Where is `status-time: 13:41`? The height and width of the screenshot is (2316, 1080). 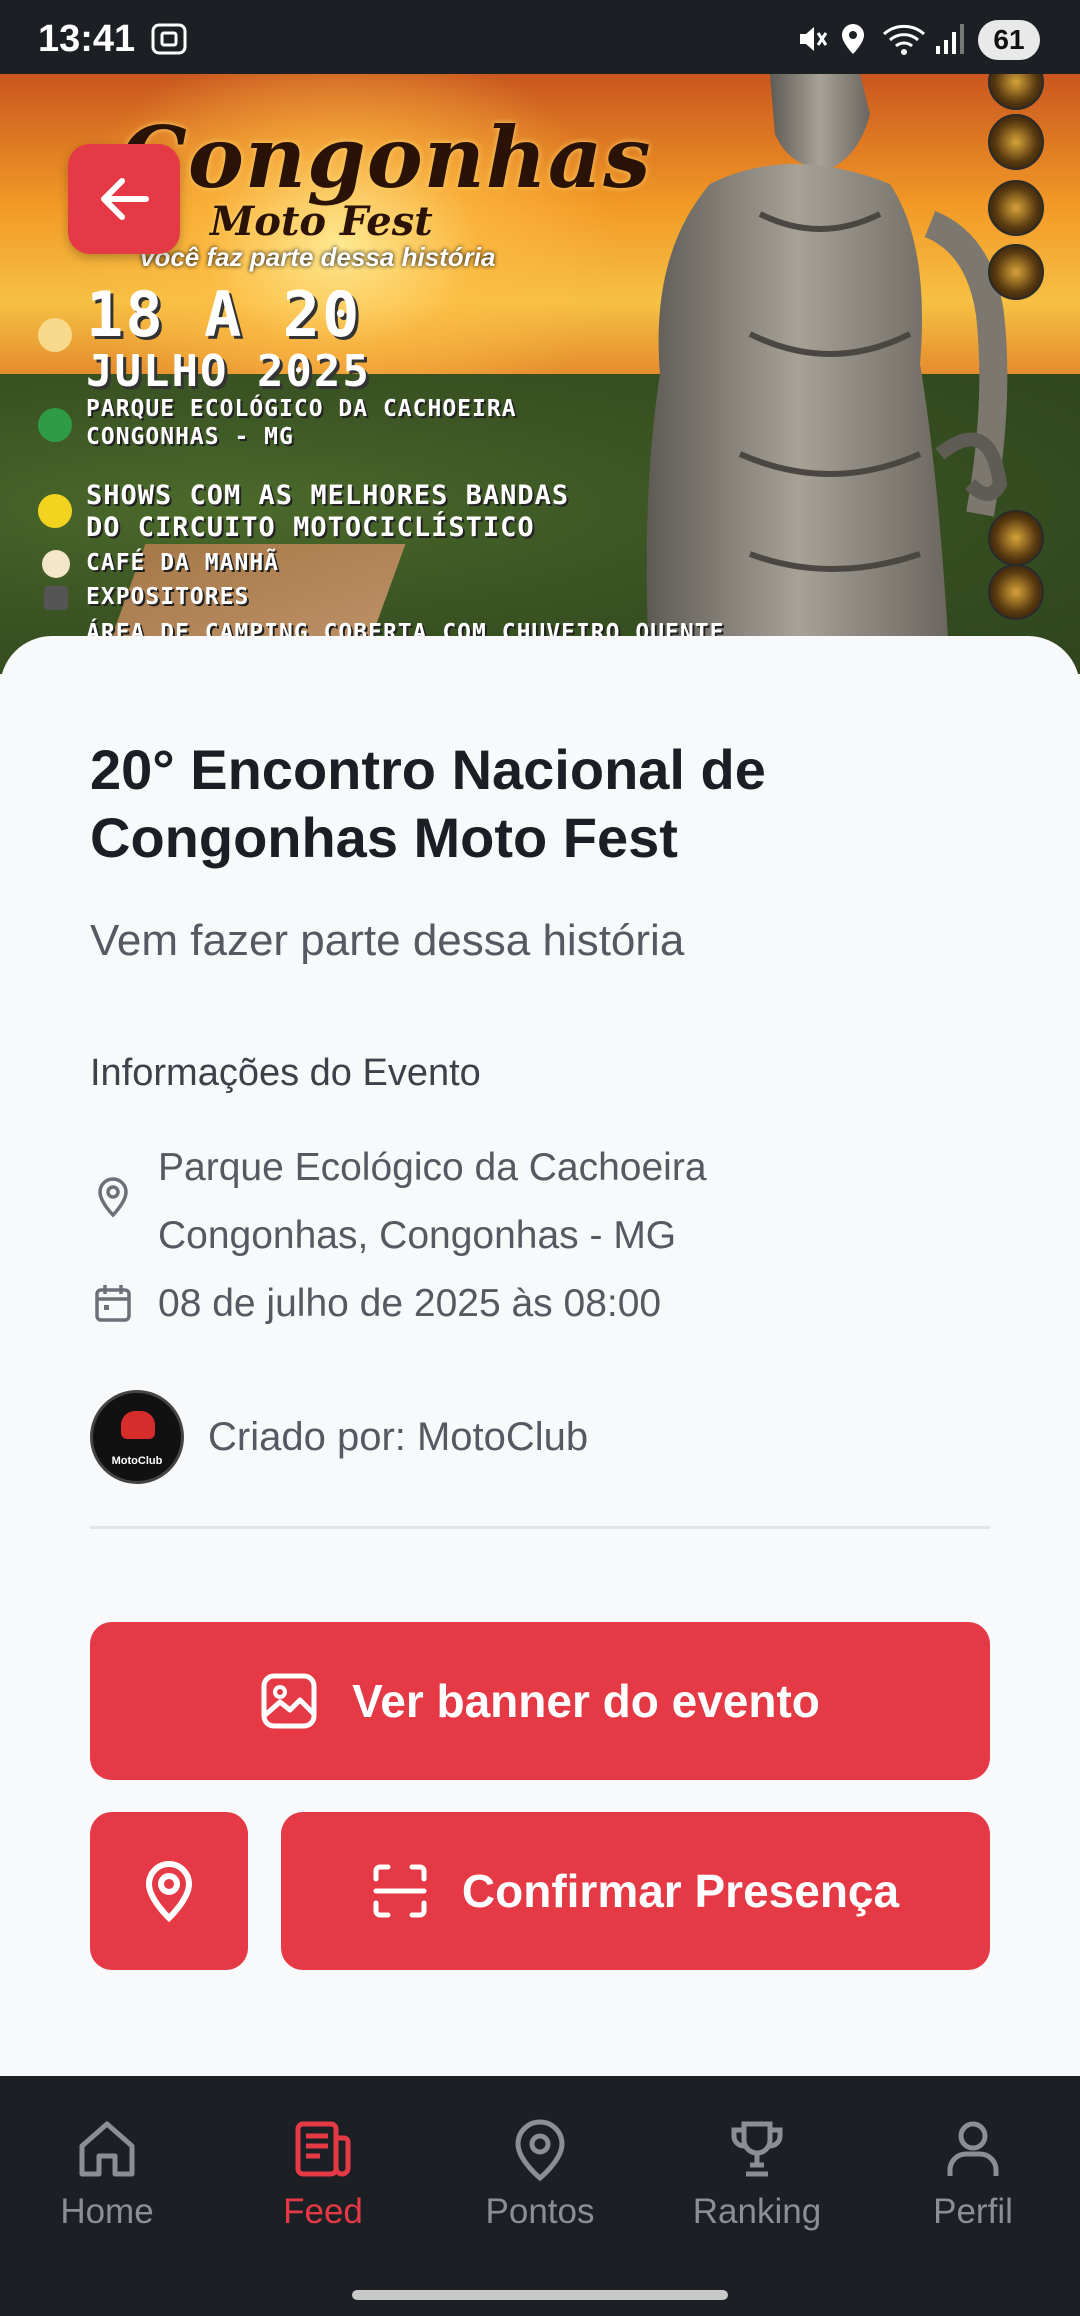 status-time: 13:41 is located at coordinates (87, 39).